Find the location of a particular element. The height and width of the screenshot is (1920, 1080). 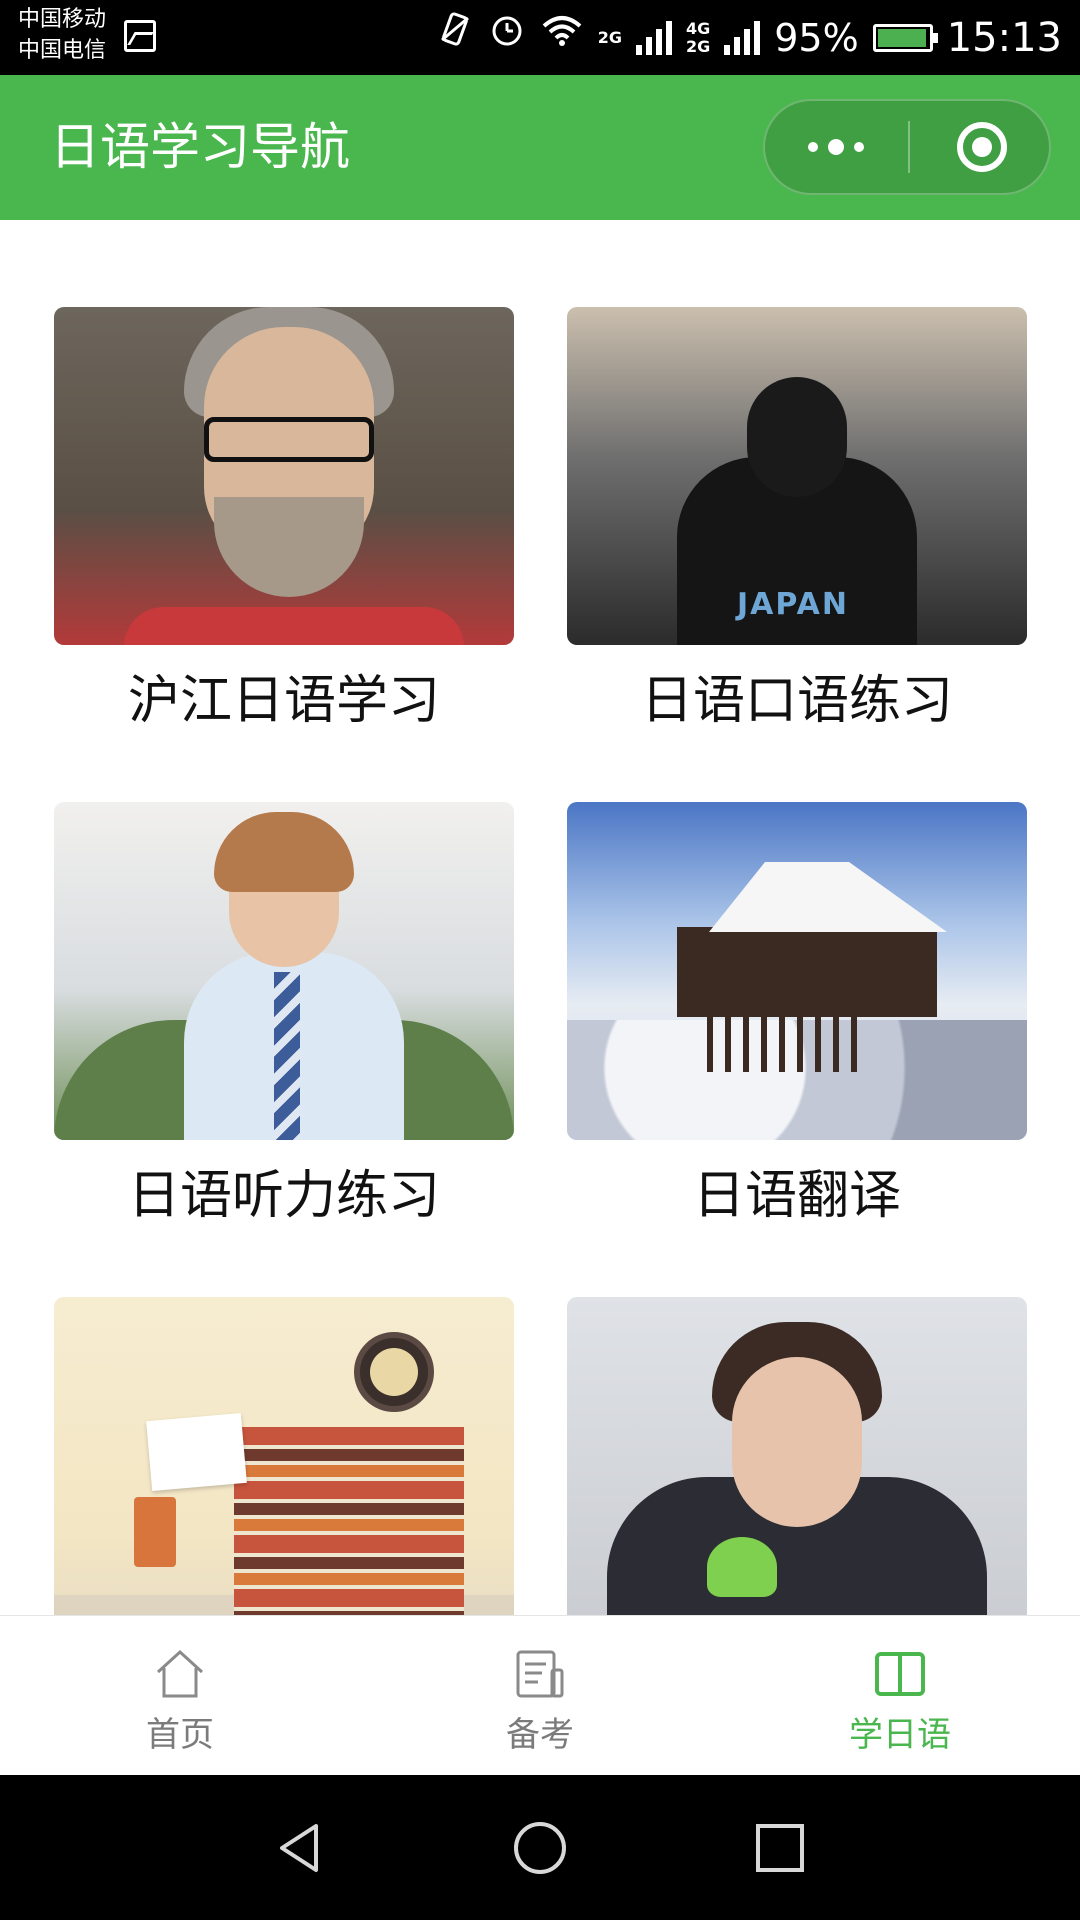

tab-label-learn-japanese: 学日语 is located at coordinates (900, 1735).